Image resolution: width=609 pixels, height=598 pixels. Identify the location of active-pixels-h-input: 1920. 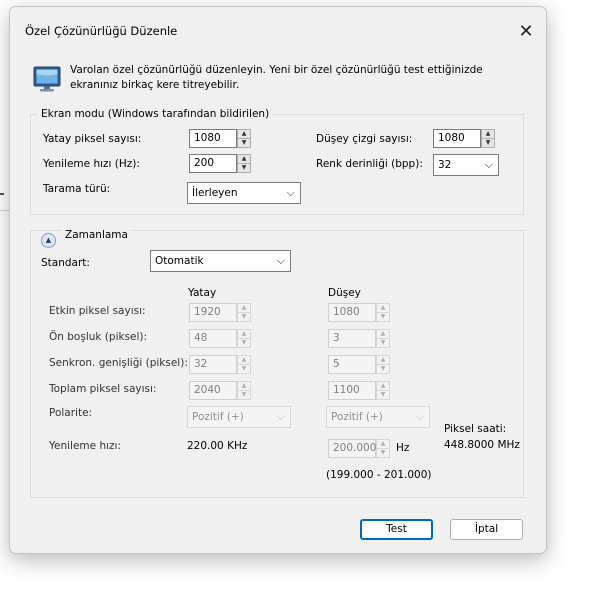
(213, 312).